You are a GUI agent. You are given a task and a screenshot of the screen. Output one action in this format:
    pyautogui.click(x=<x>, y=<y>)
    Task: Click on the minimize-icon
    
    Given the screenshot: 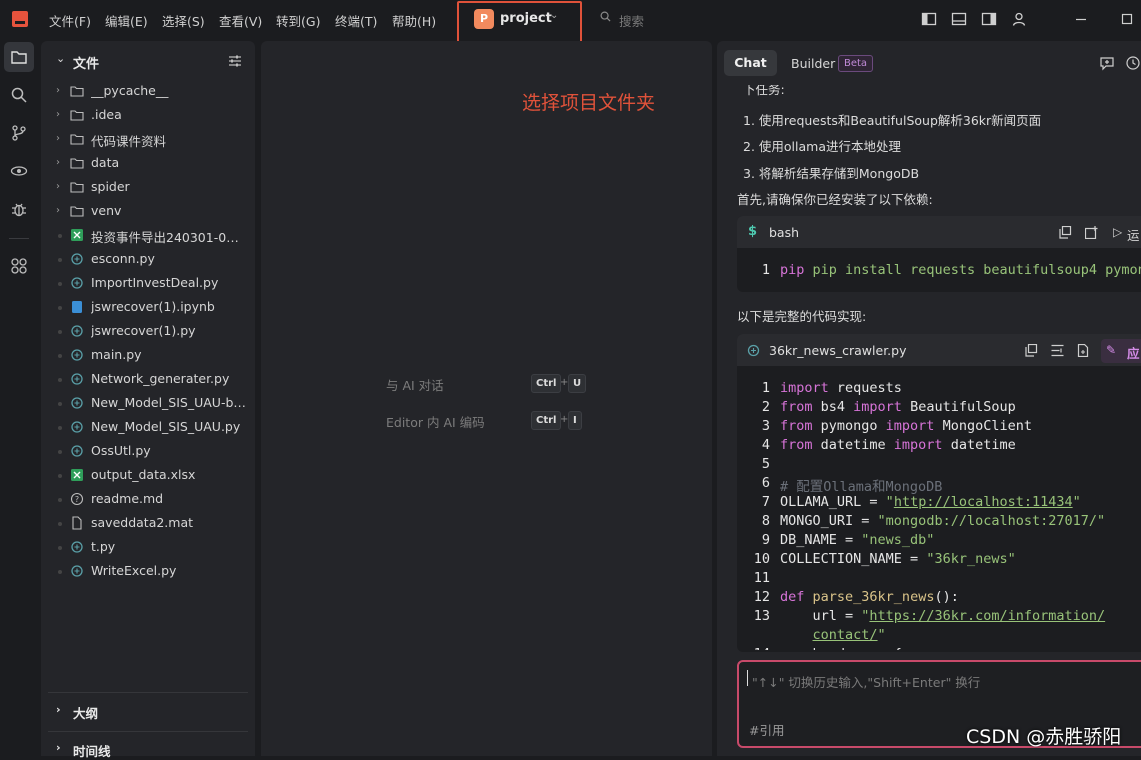 What is the action you would take?
    pyautogui.click(x=1081, y=19)
    